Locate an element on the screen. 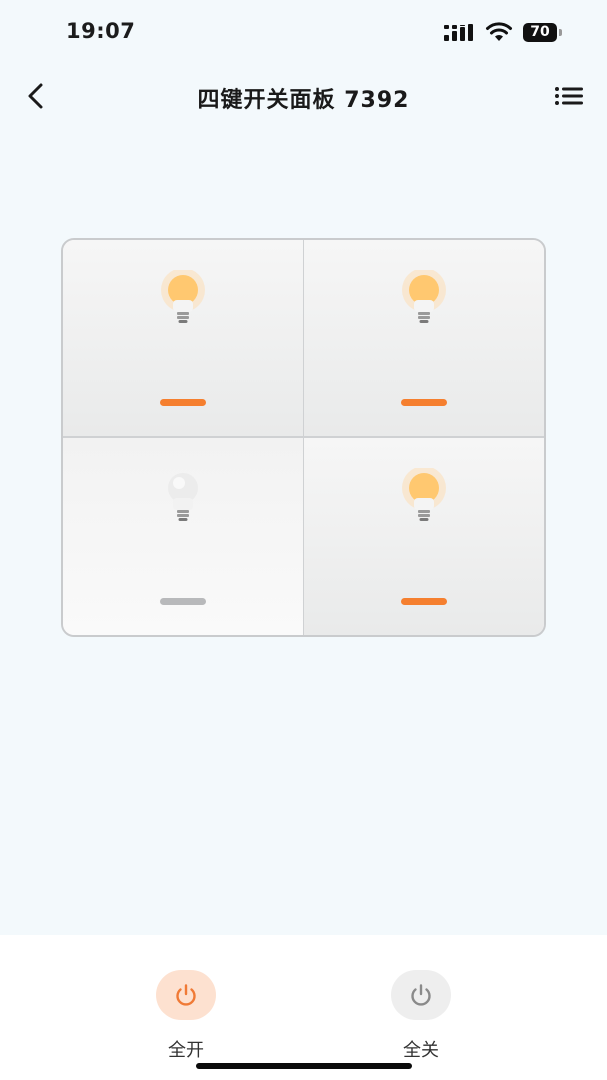 The height and width of the screenshot is (1080, 607). all-off-circle is located at coordinates (421, 995).